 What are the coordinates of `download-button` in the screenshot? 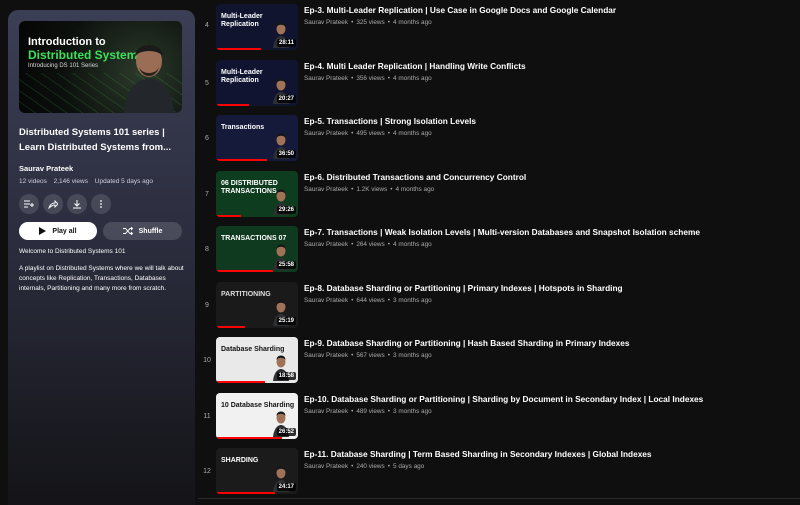 It's located at (77, 204).